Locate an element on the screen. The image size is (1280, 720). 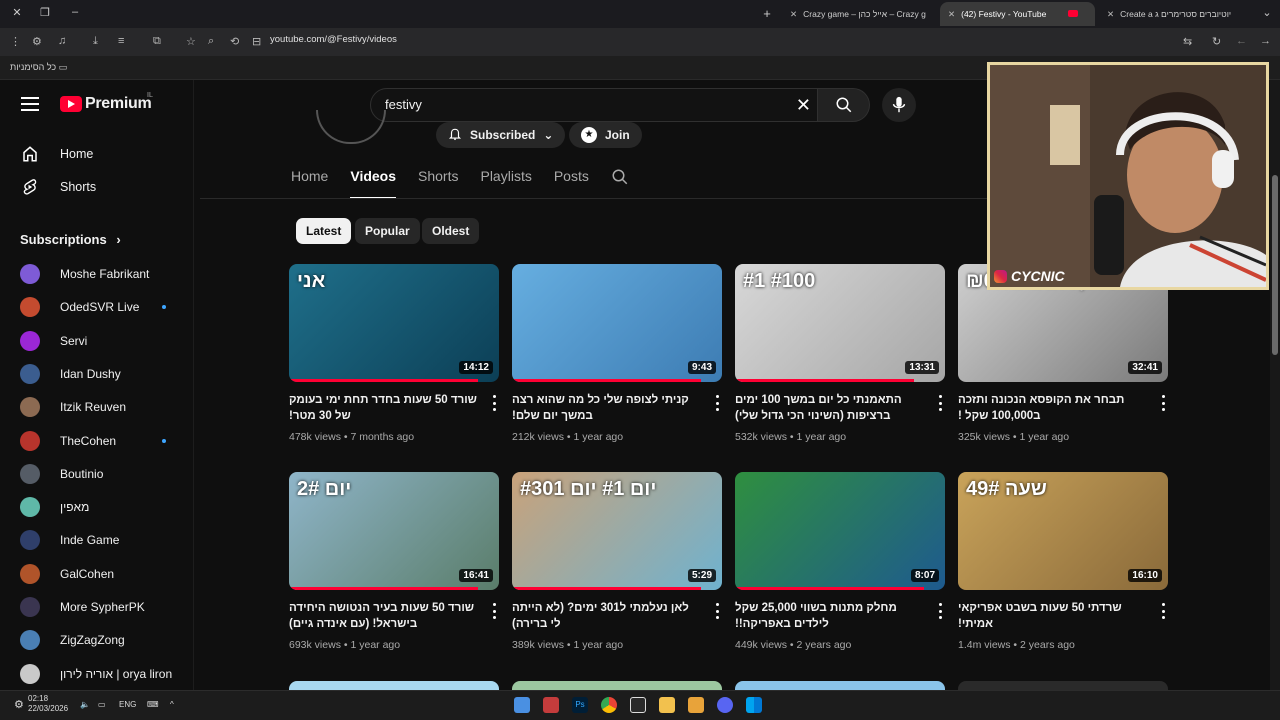
sidebar-item-shorts: Shorts is located at coordinates (58, 187).